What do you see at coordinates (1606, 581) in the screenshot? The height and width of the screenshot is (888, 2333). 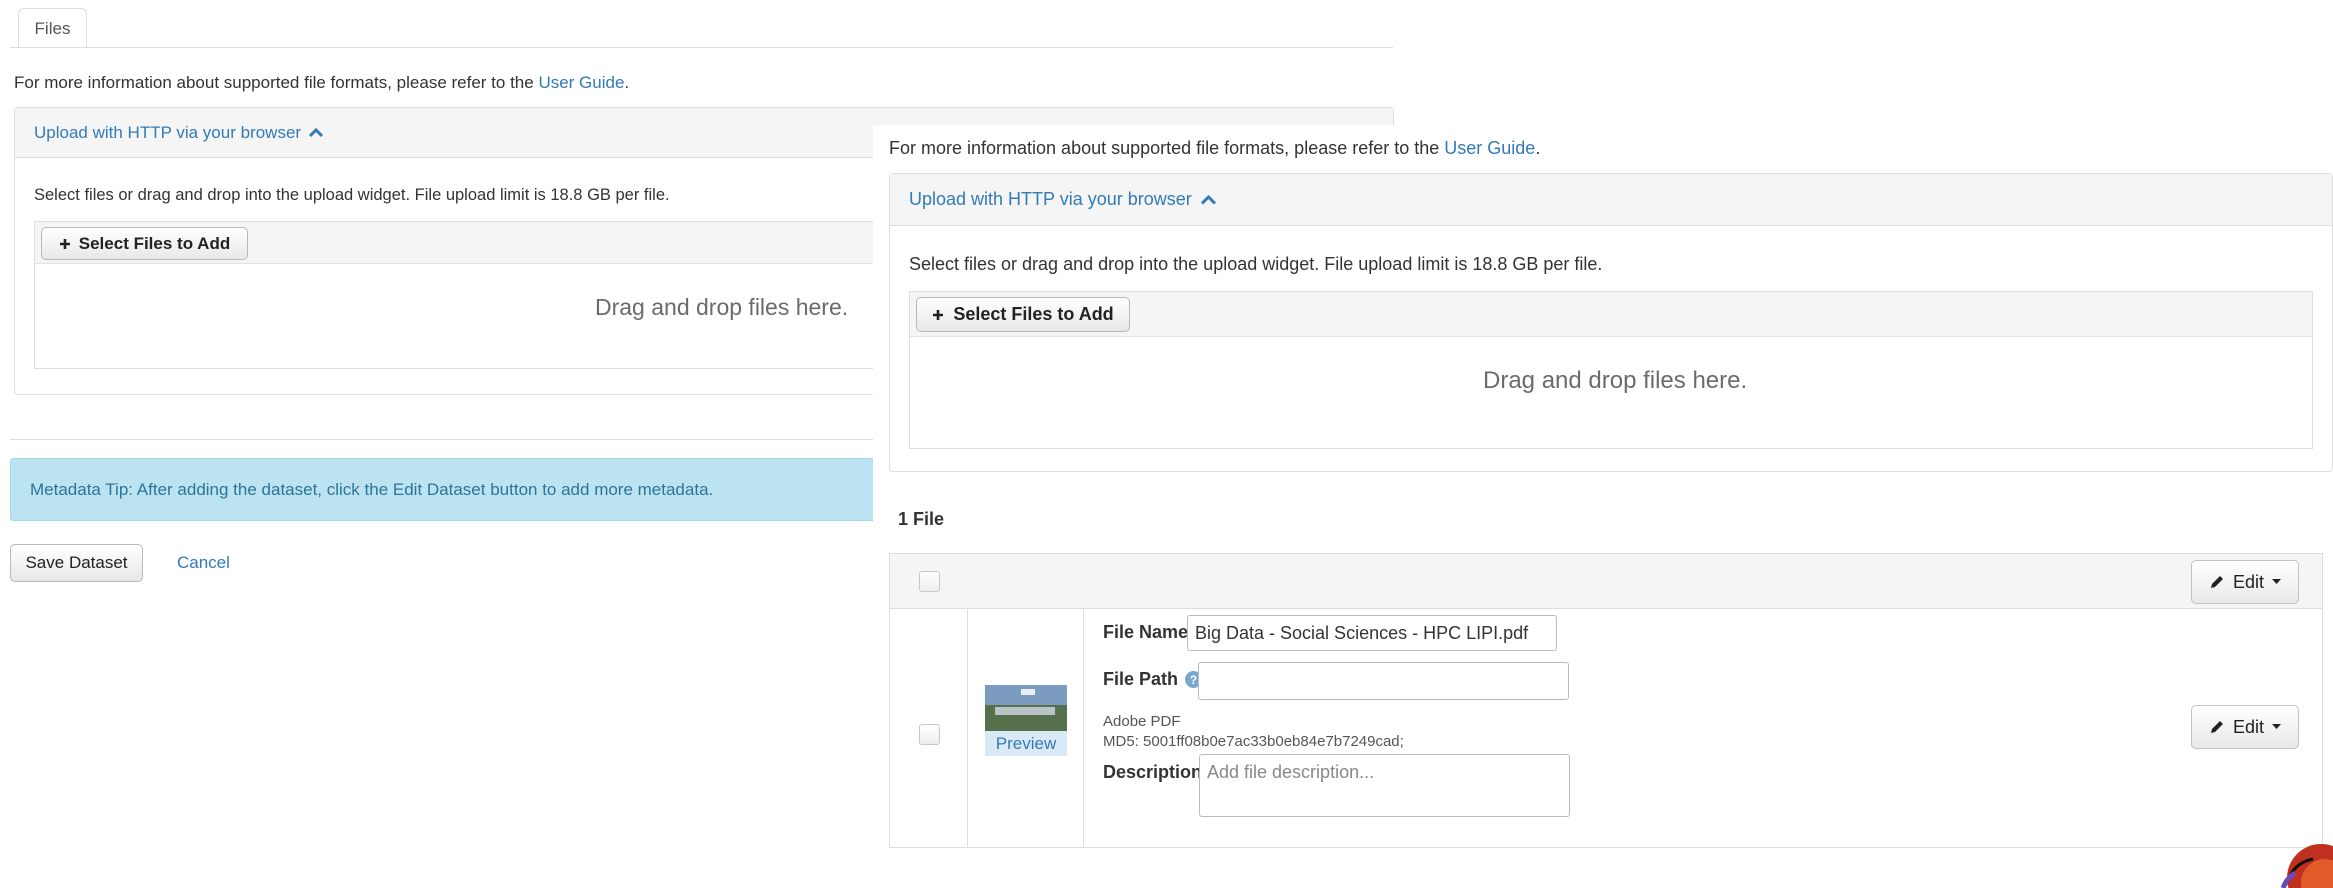 I see `table-header: Edit` at bounding box center [1606, 581].